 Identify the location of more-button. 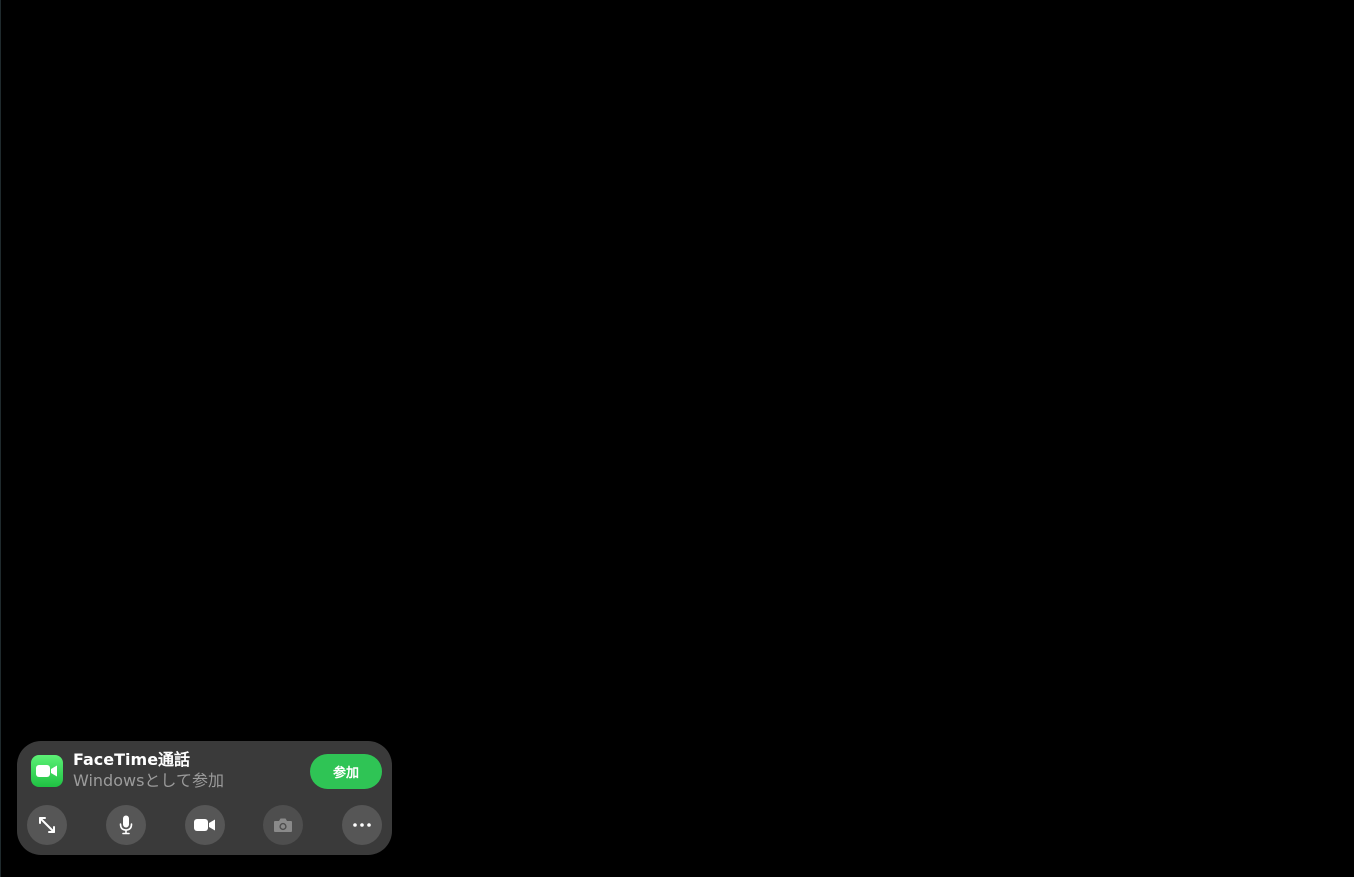
(362, 825).